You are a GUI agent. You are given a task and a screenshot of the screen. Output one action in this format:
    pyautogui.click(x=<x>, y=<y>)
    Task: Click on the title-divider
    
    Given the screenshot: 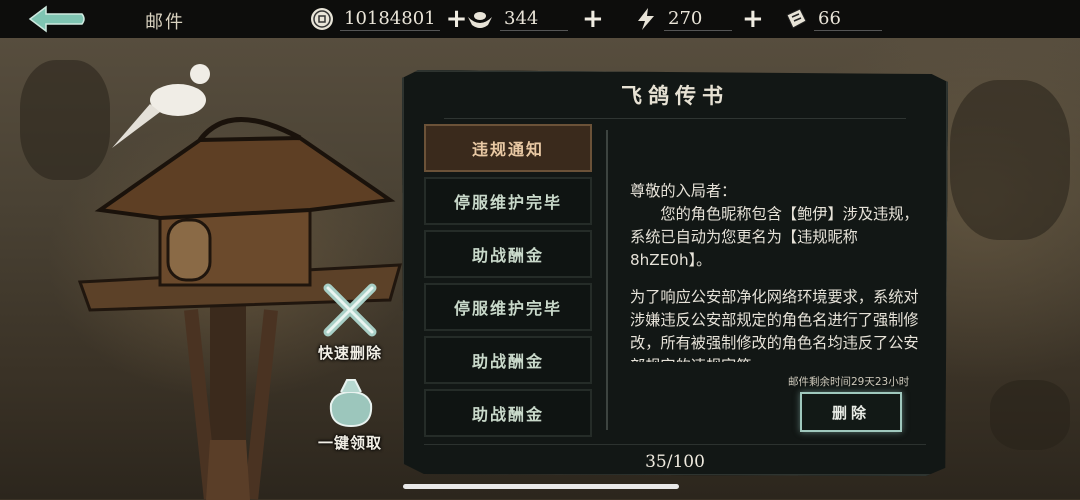 What is the action you would take?
    pyautogui.click(x=675, y=118)
    